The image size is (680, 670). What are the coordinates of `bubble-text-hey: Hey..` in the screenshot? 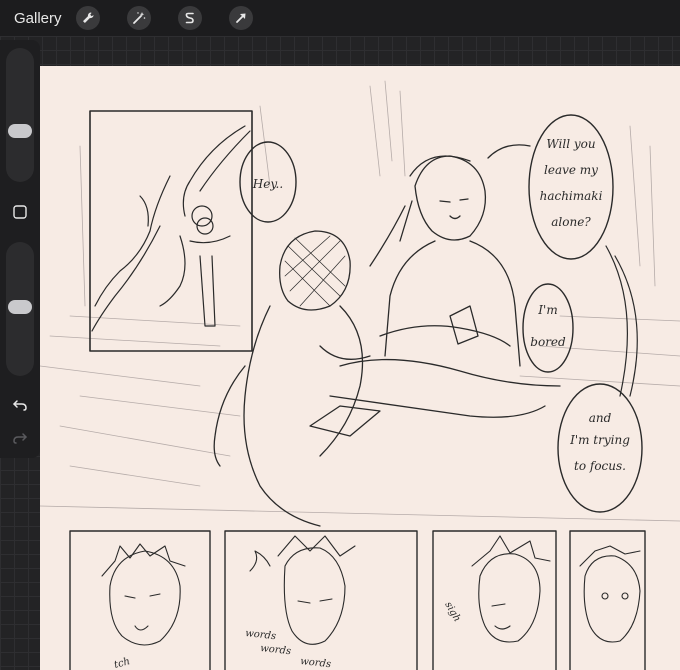 It's located at (267, 184).